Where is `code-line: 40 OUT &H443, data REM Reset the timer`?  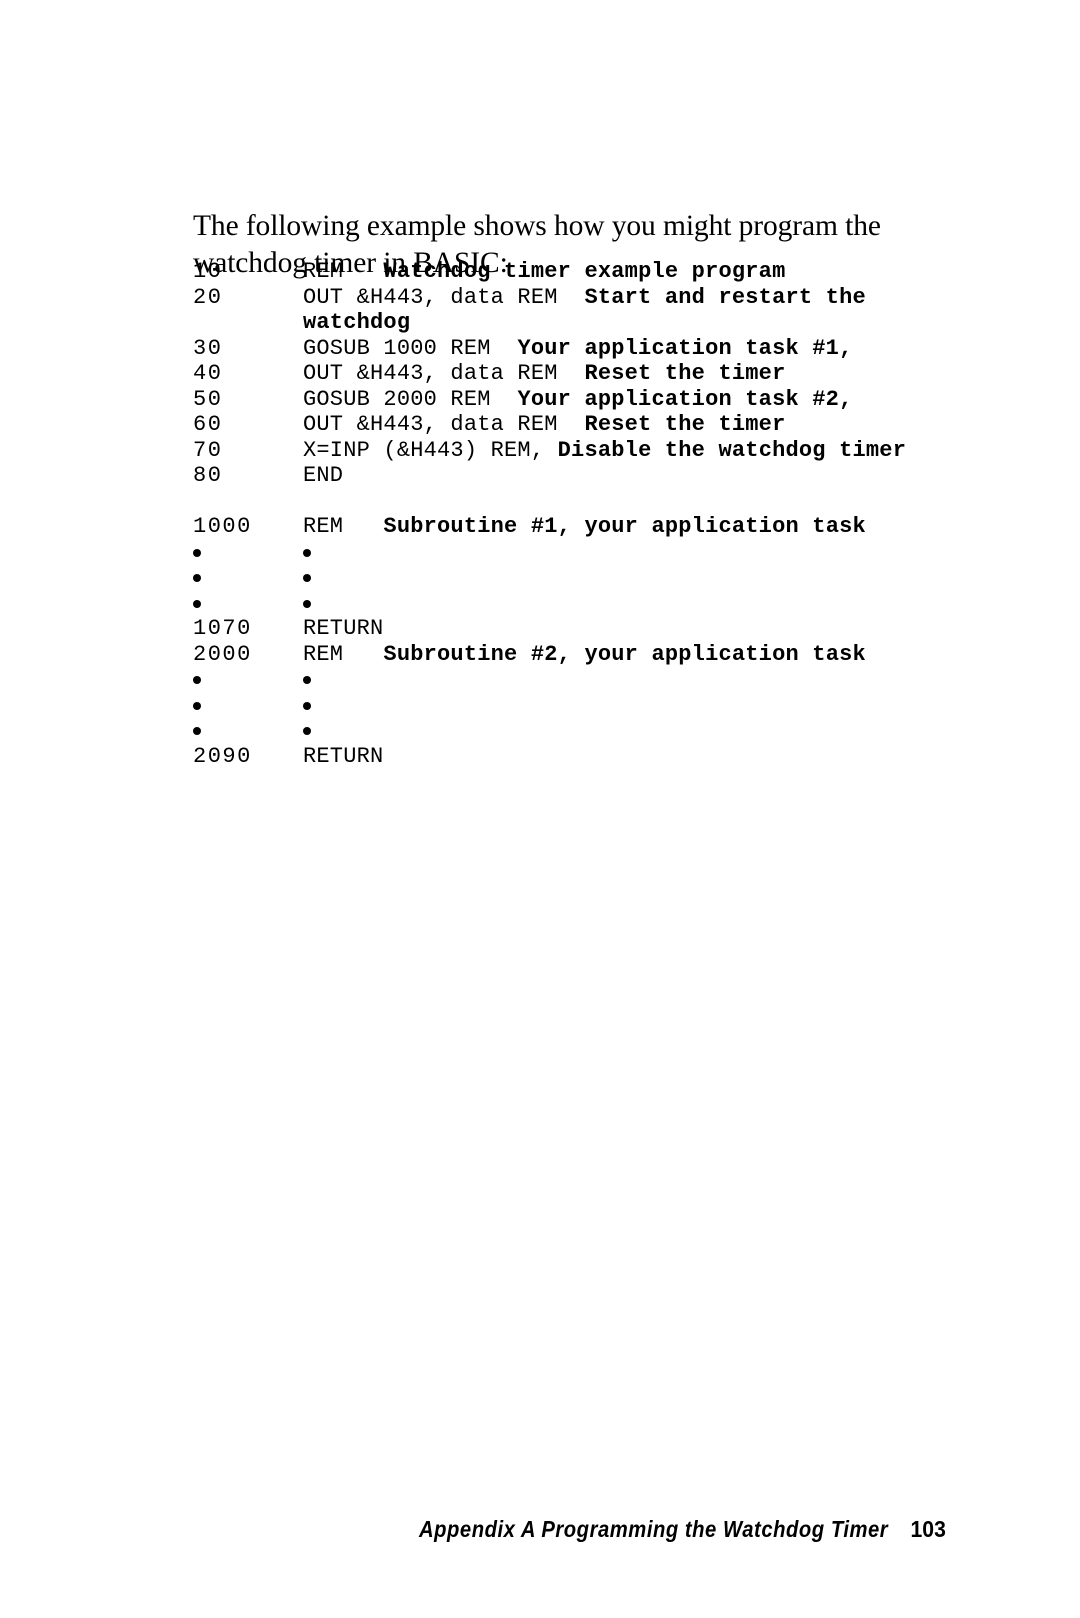
code-line: 40 OUT &H443, data REM Reset the timer is located at coordinates (588, 374).